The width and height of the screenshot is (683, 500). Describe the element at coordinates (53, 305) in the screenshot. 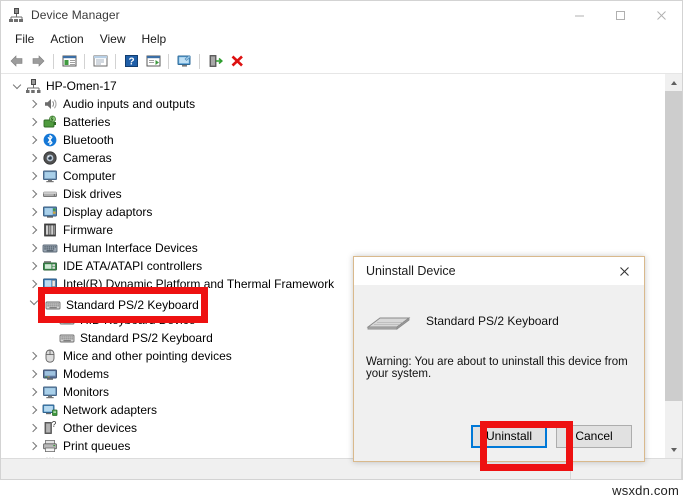

I see `keyboard-icon` at that location.